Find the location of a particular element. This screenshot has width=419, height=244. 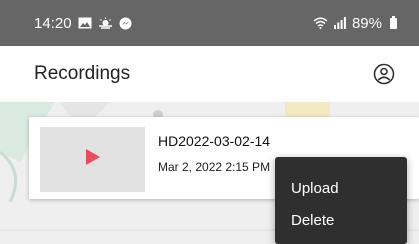

image-notification-icon is located at coordinates (85, 23).